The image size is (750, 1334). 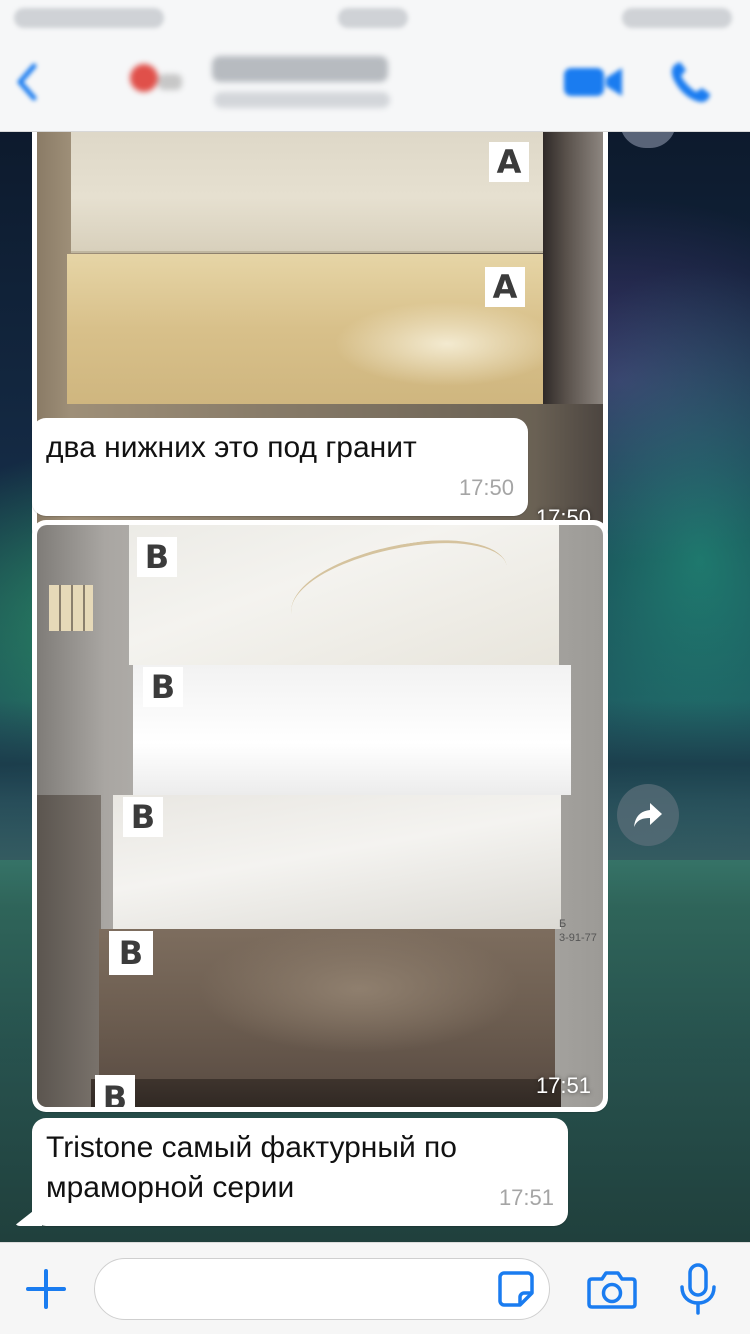 I want to click on camera-button, so click(x=612, y=1289).